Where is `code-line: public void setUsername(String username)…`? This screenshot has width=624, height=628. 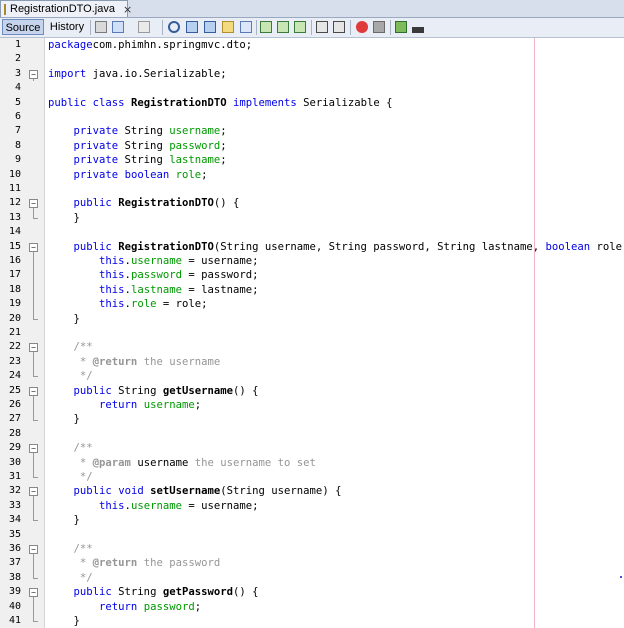
code-line: public void setUsername(String username)… is located at coordinates (195, 491).